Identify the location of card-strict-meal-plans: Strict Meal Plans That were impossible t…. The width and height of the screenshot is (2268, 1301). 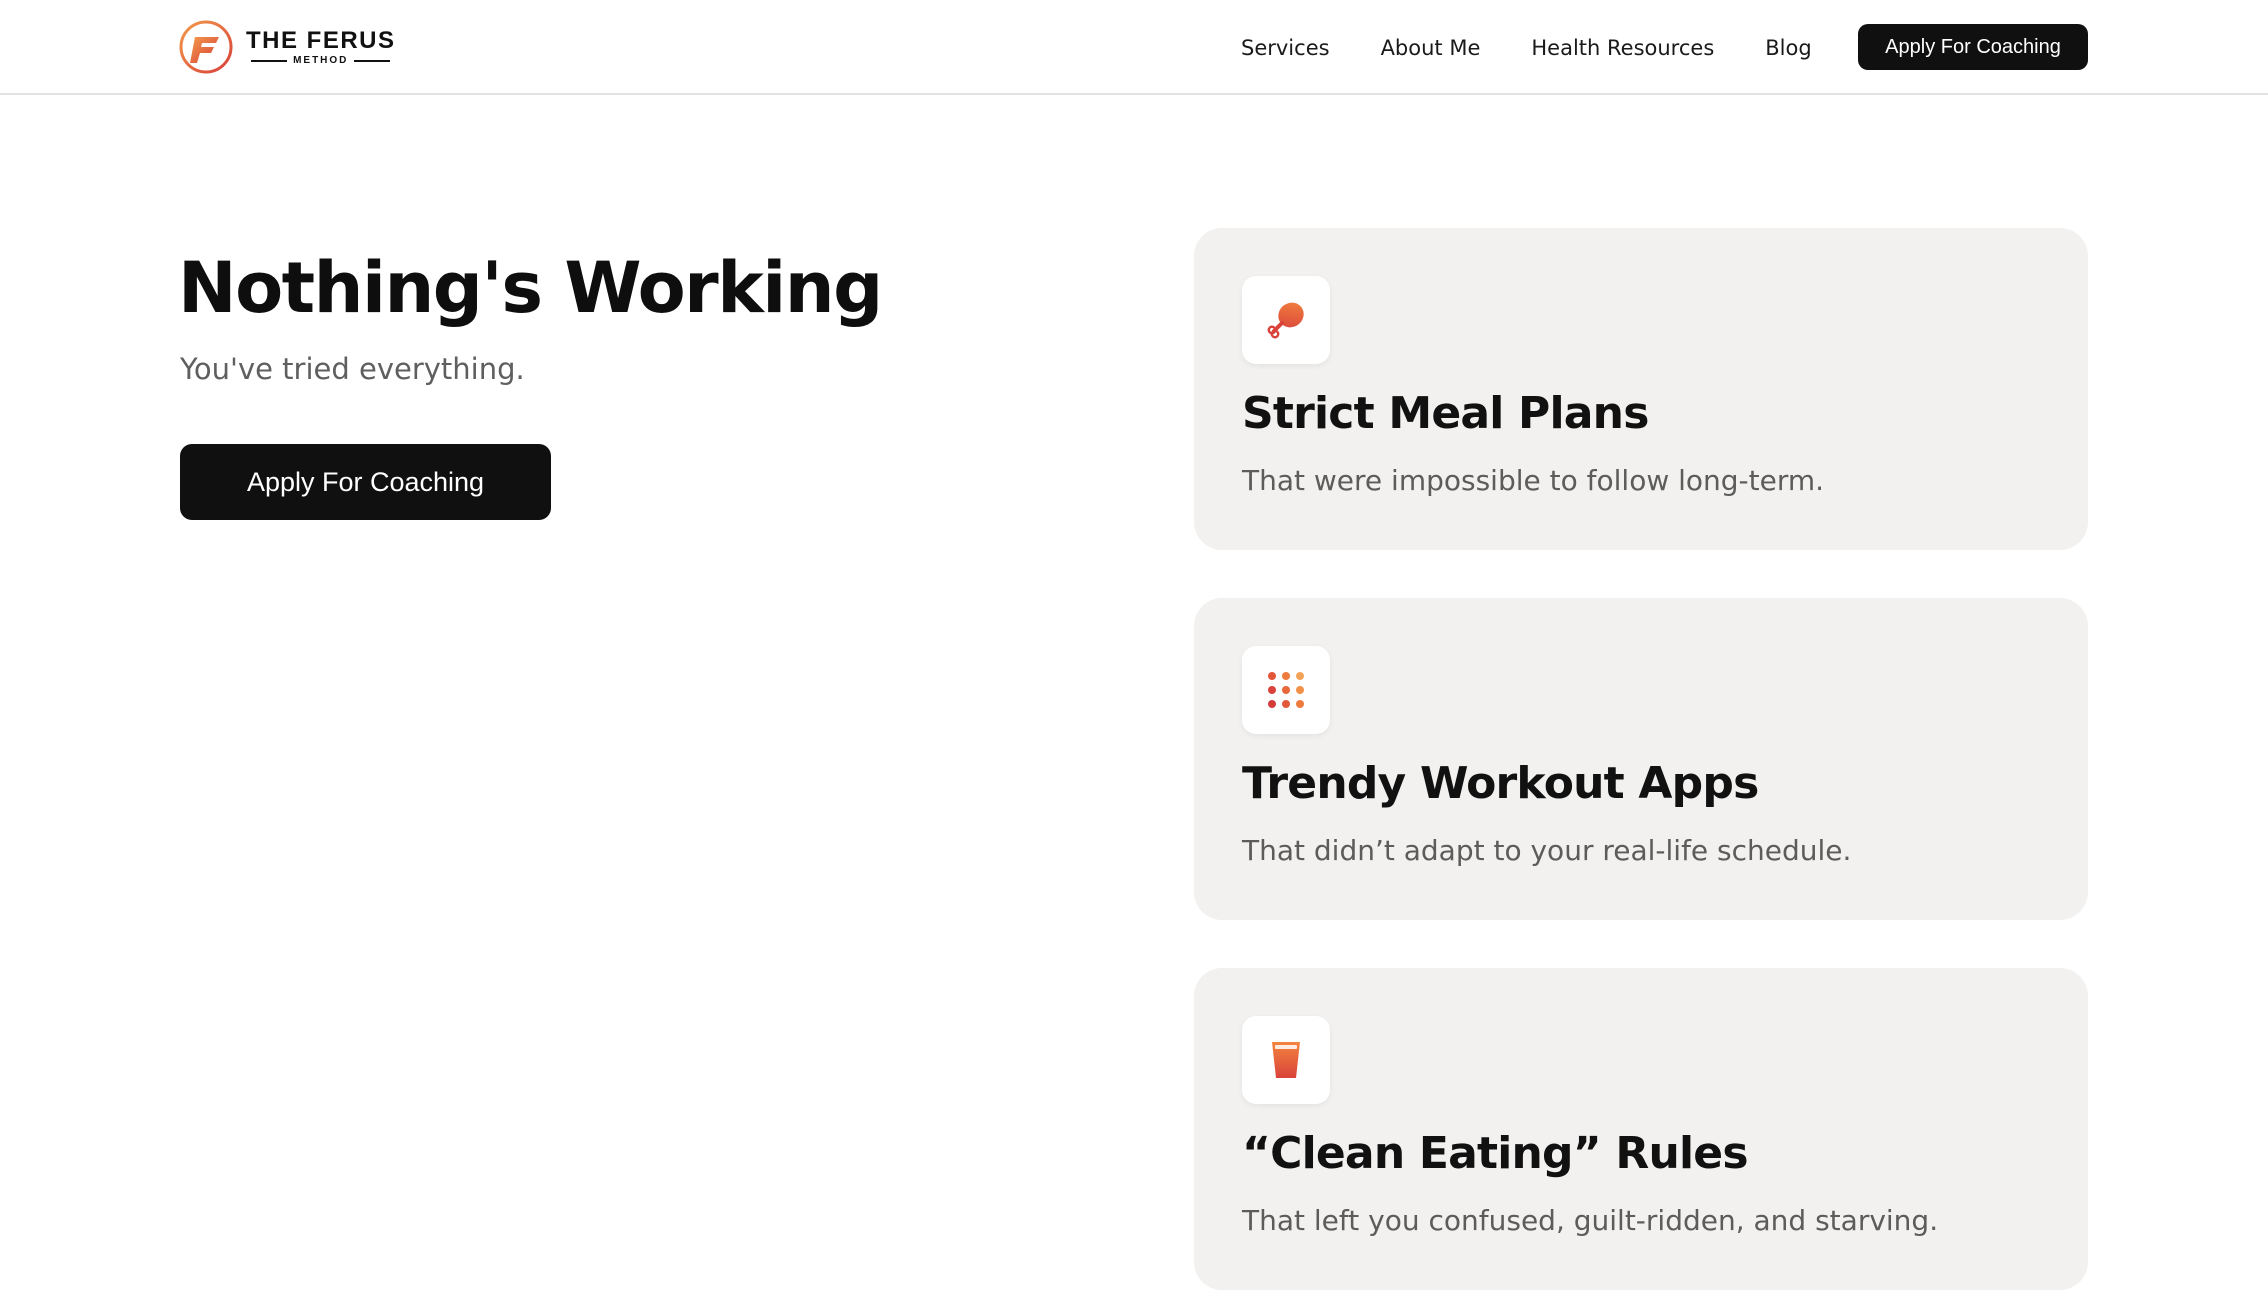
(1641, 389).